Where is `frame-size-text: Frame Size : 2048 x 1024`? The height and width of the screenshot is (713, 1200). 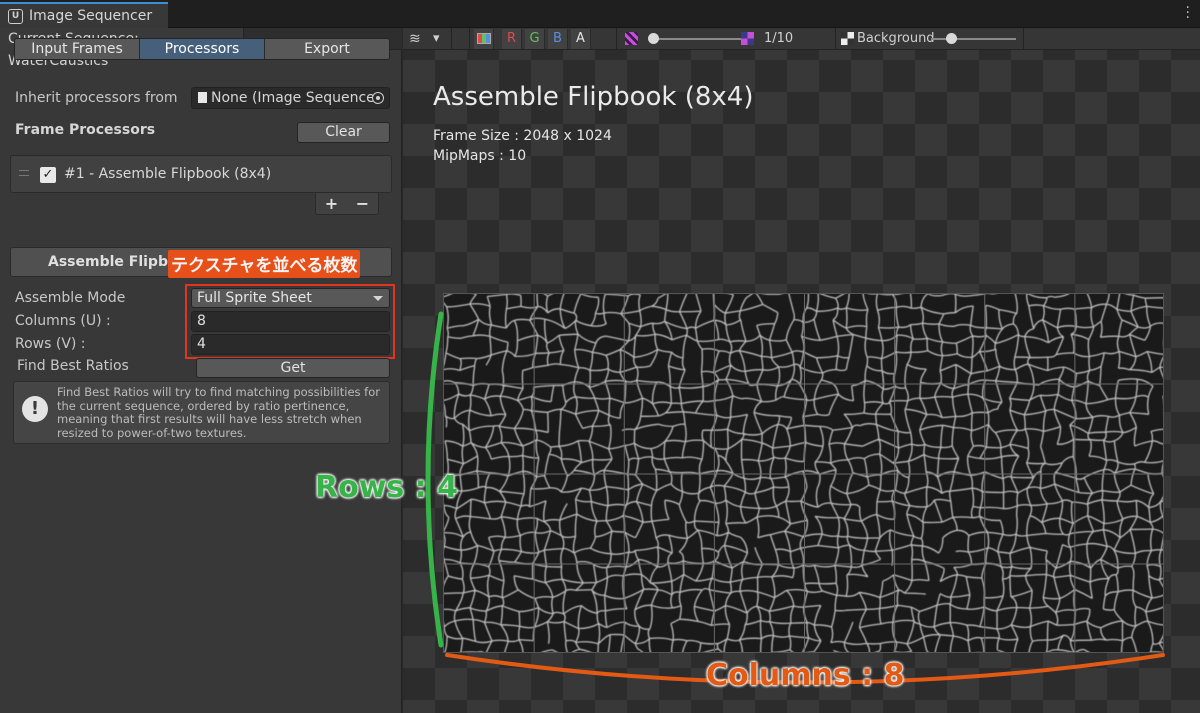
frame-size-text: Frame Size : 2048 x 1024 is located at coordinates (522, 136).